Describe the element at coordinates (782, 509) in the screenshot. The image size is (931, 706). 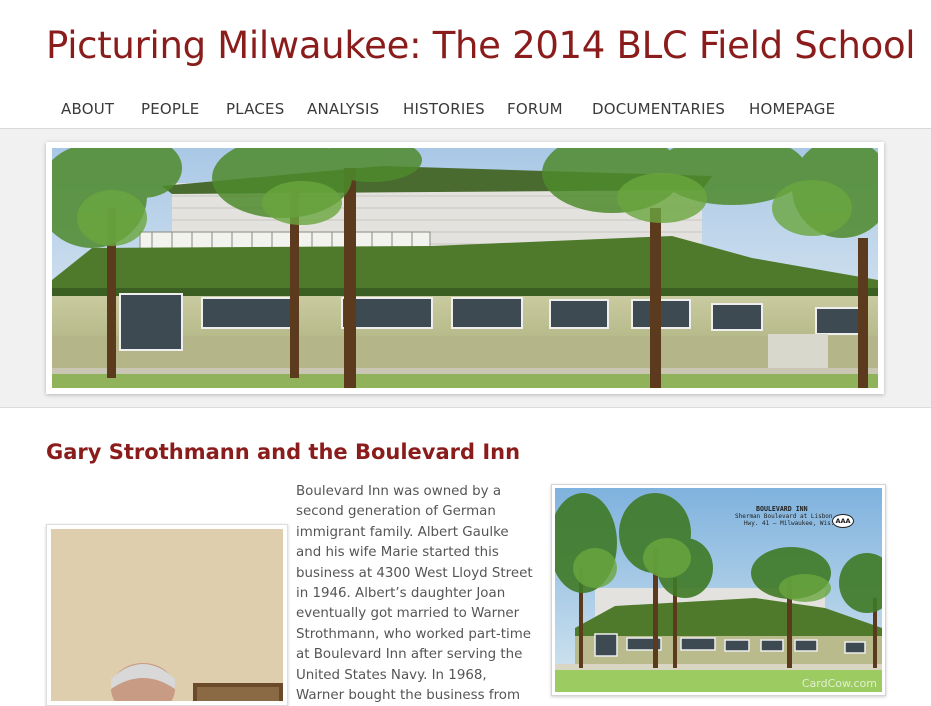
I see `postcard-title: BOULEVARD INN` at that location.